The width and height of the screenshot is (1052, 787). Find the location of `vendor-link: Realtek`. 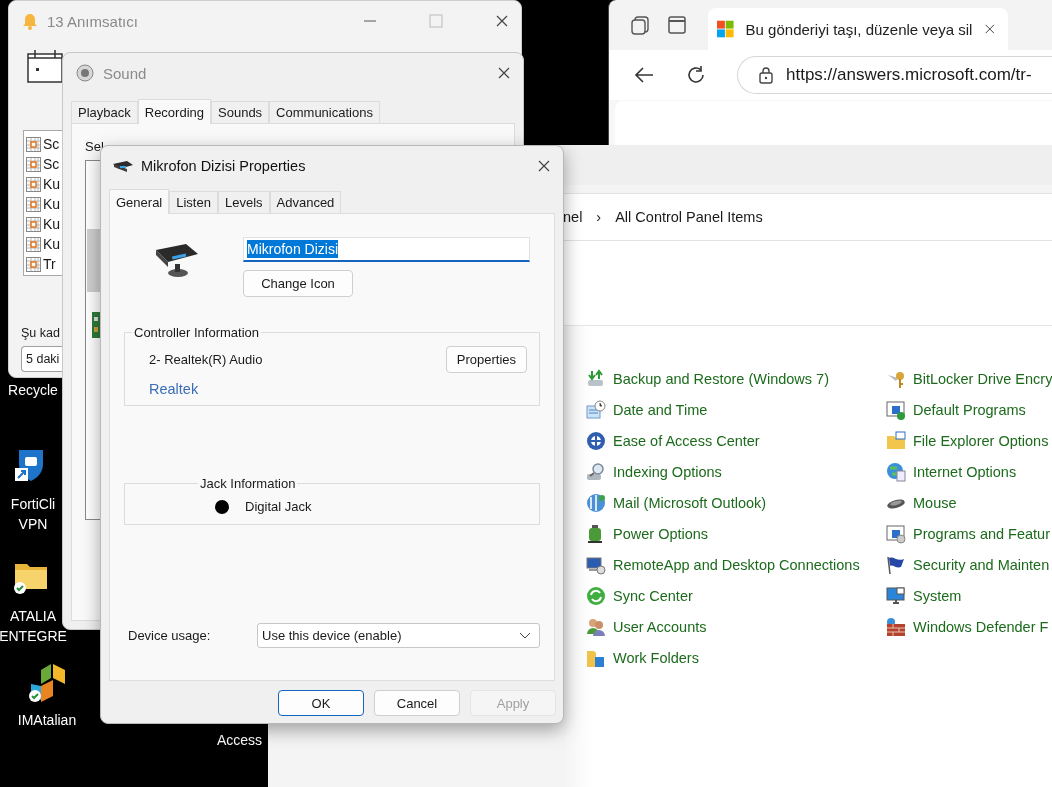

vendor-link: Realtek is located at coordinates (174, 389).